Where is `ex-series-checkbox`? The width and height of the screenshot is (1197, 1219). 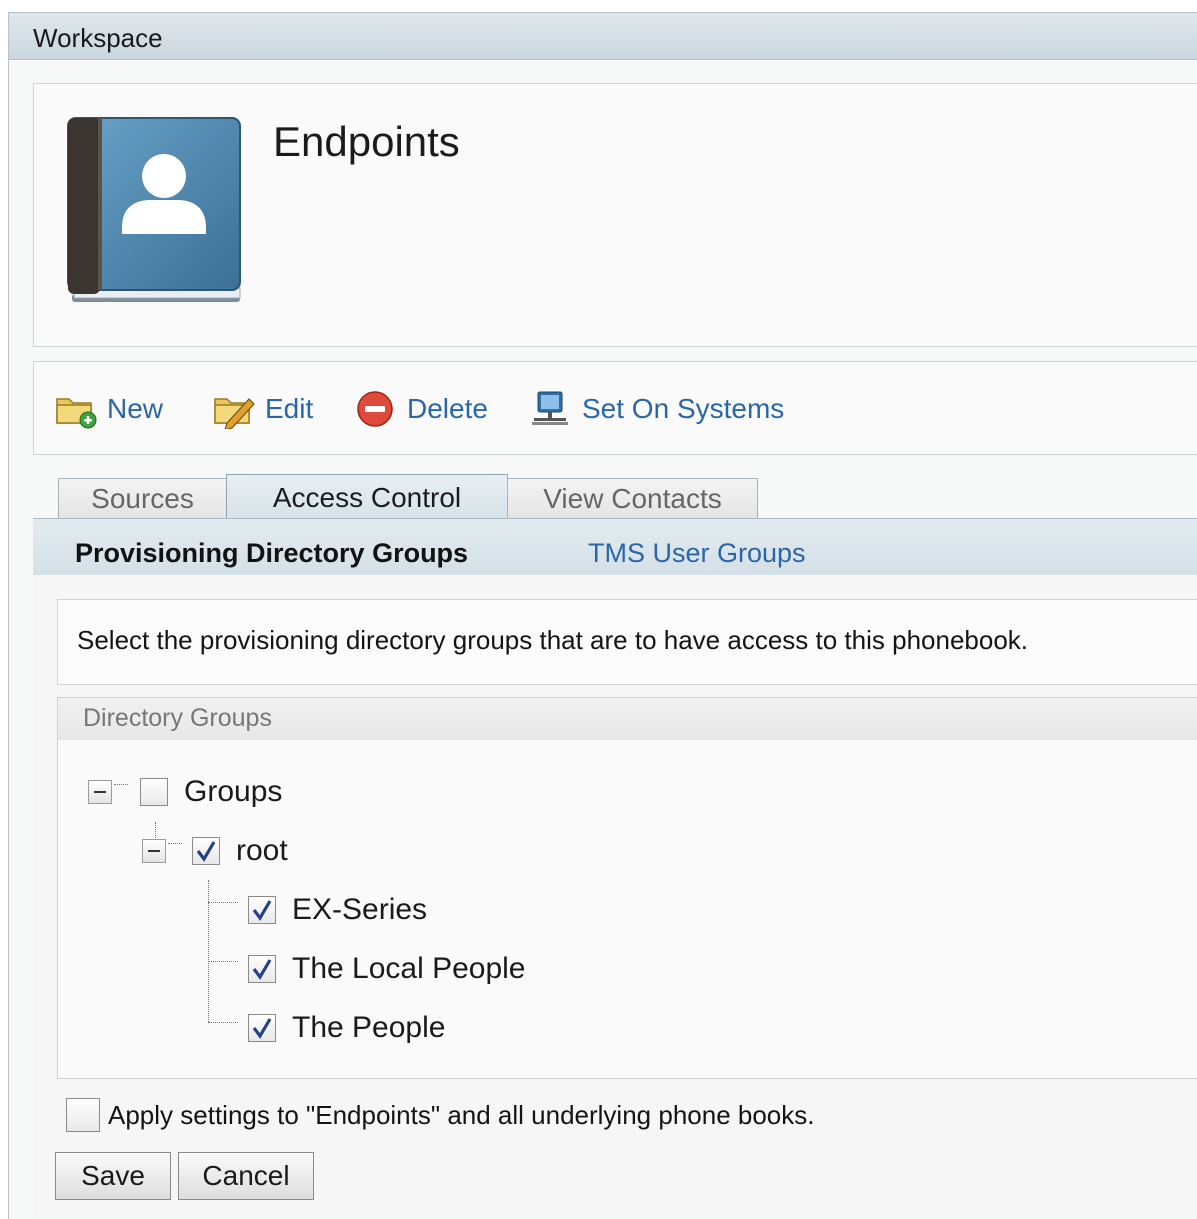
ex-series-checkbox is located at coordinates (262, 910).